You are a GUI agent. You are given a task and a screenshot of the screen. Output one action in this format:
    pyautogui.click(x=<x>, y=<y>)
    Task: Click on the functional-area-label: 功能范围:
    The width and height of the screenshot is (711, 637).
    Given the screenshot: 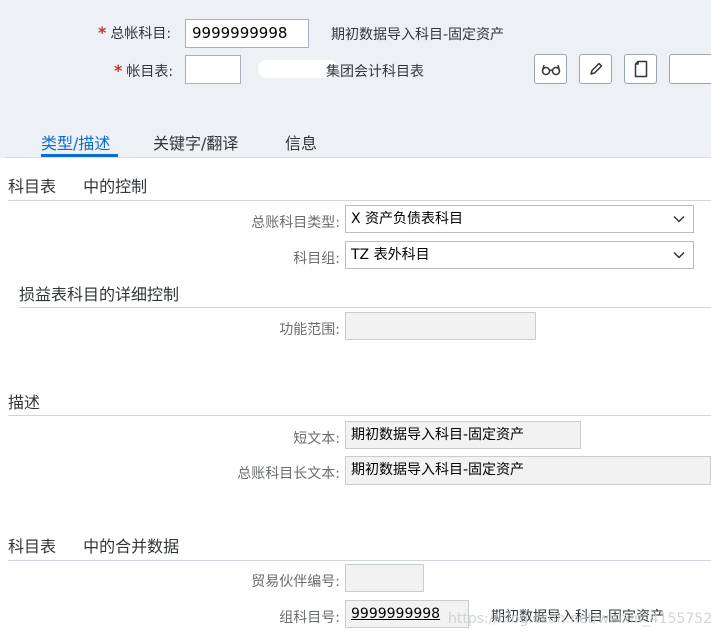 What is the action you would take?
    pyautogui.click(x=309, y=330)
    